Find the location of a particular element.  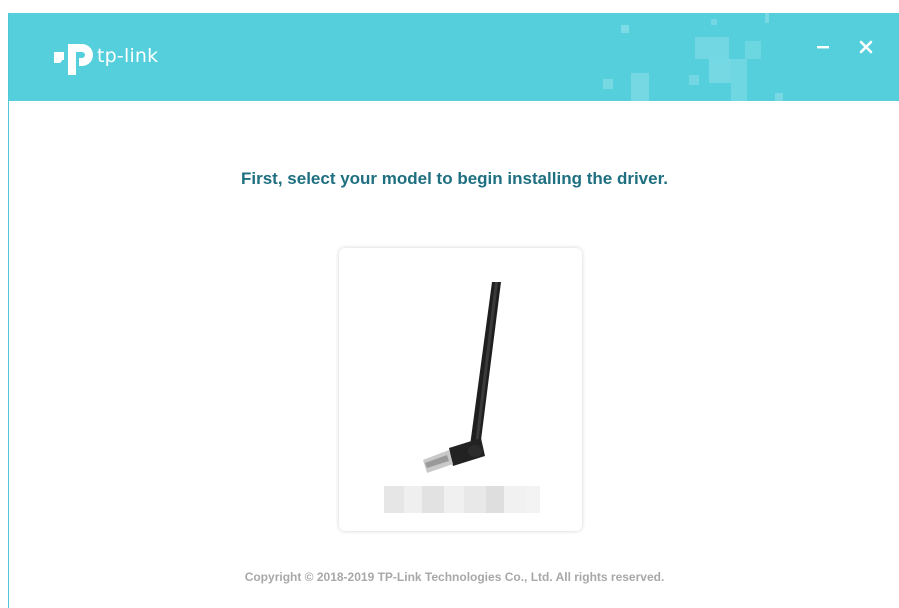

close-icon is located at coordinates (866, 47).